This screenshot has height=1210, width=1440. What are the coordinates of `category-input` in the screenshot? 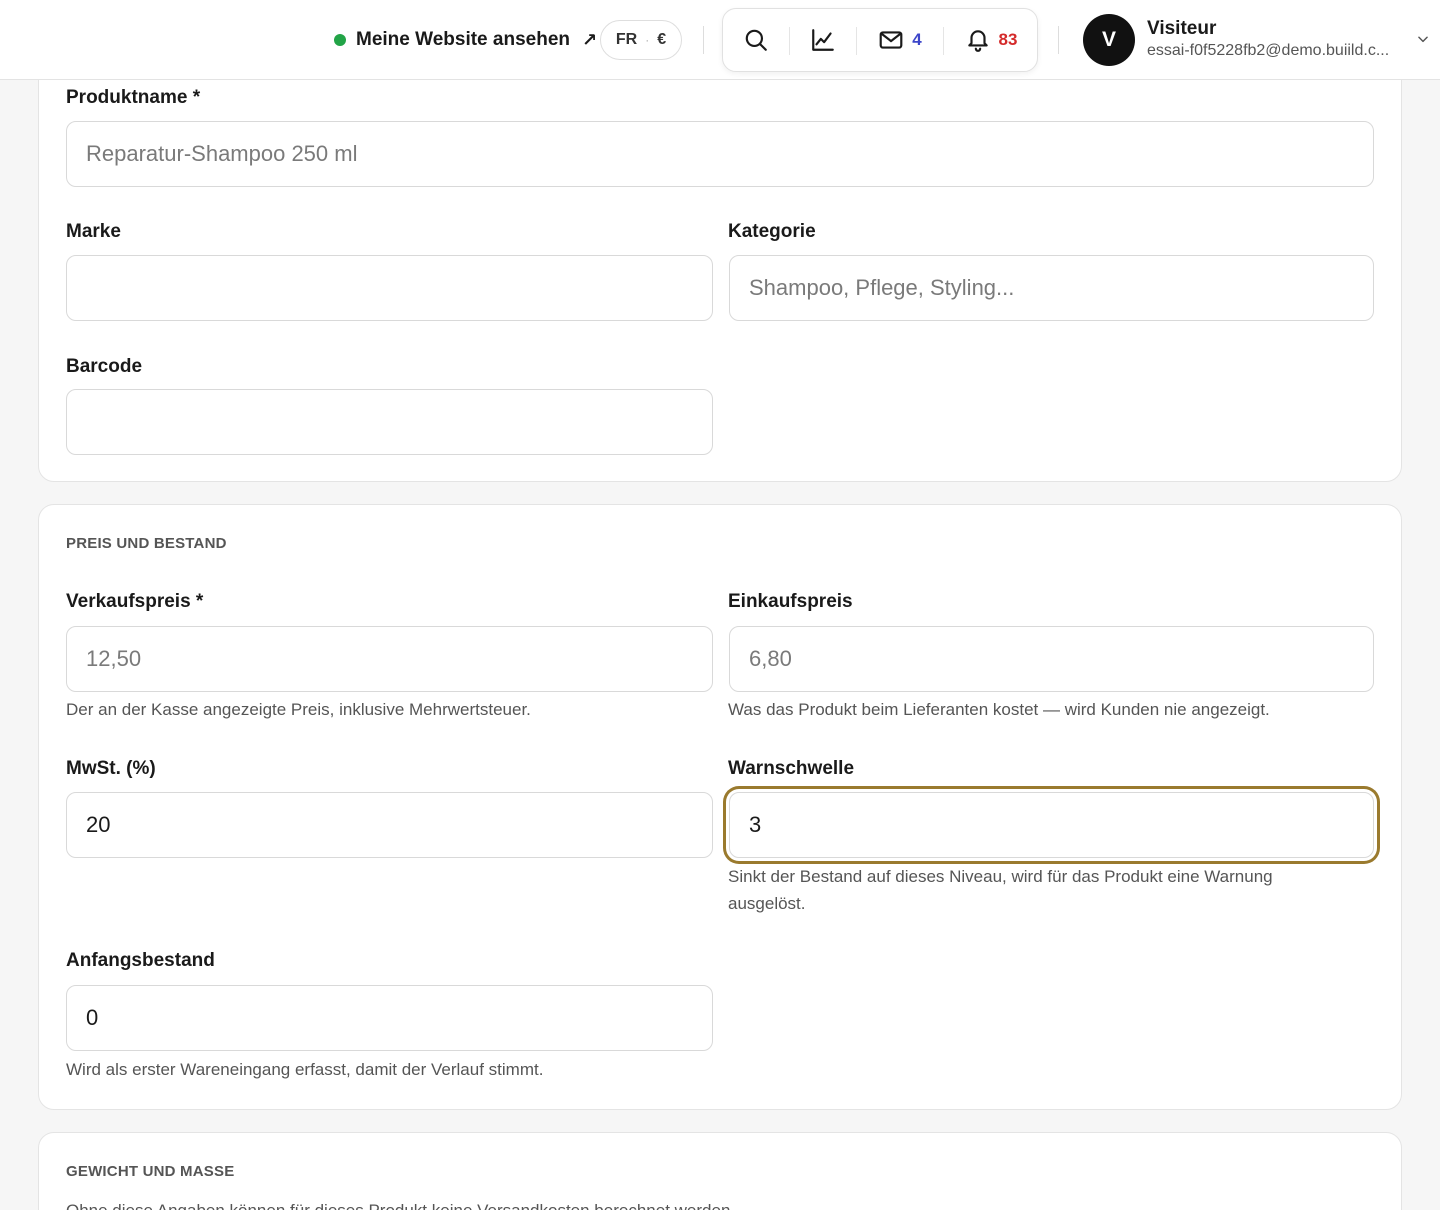 It's located at (1051, 288).